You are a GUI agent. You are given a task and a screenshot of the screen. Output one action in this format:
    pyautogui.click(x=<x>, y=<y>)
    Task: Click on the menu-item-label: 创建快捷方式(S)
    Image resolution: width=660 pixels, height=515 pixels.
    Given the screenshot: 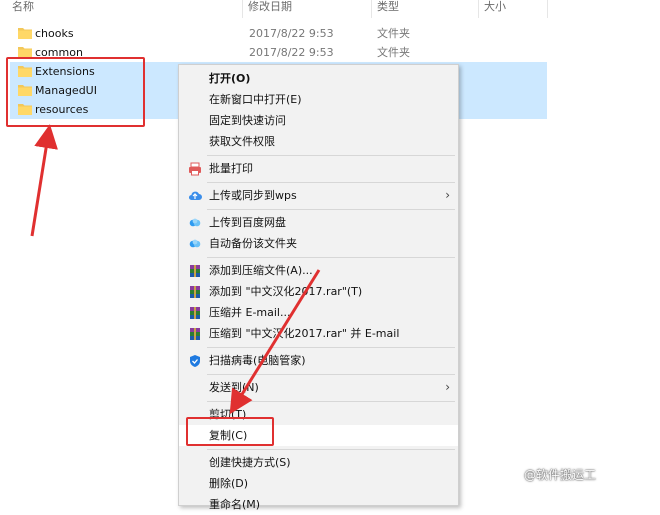 What is the action you would take?
    pyautogui.click(x=250, y=462)
    